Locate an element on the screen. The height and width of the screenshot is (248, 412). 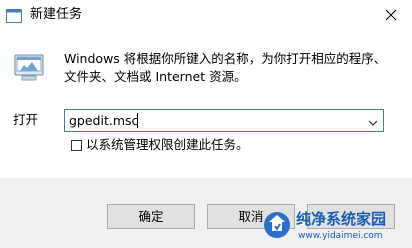
close-button is located at coordinates (391, 15).